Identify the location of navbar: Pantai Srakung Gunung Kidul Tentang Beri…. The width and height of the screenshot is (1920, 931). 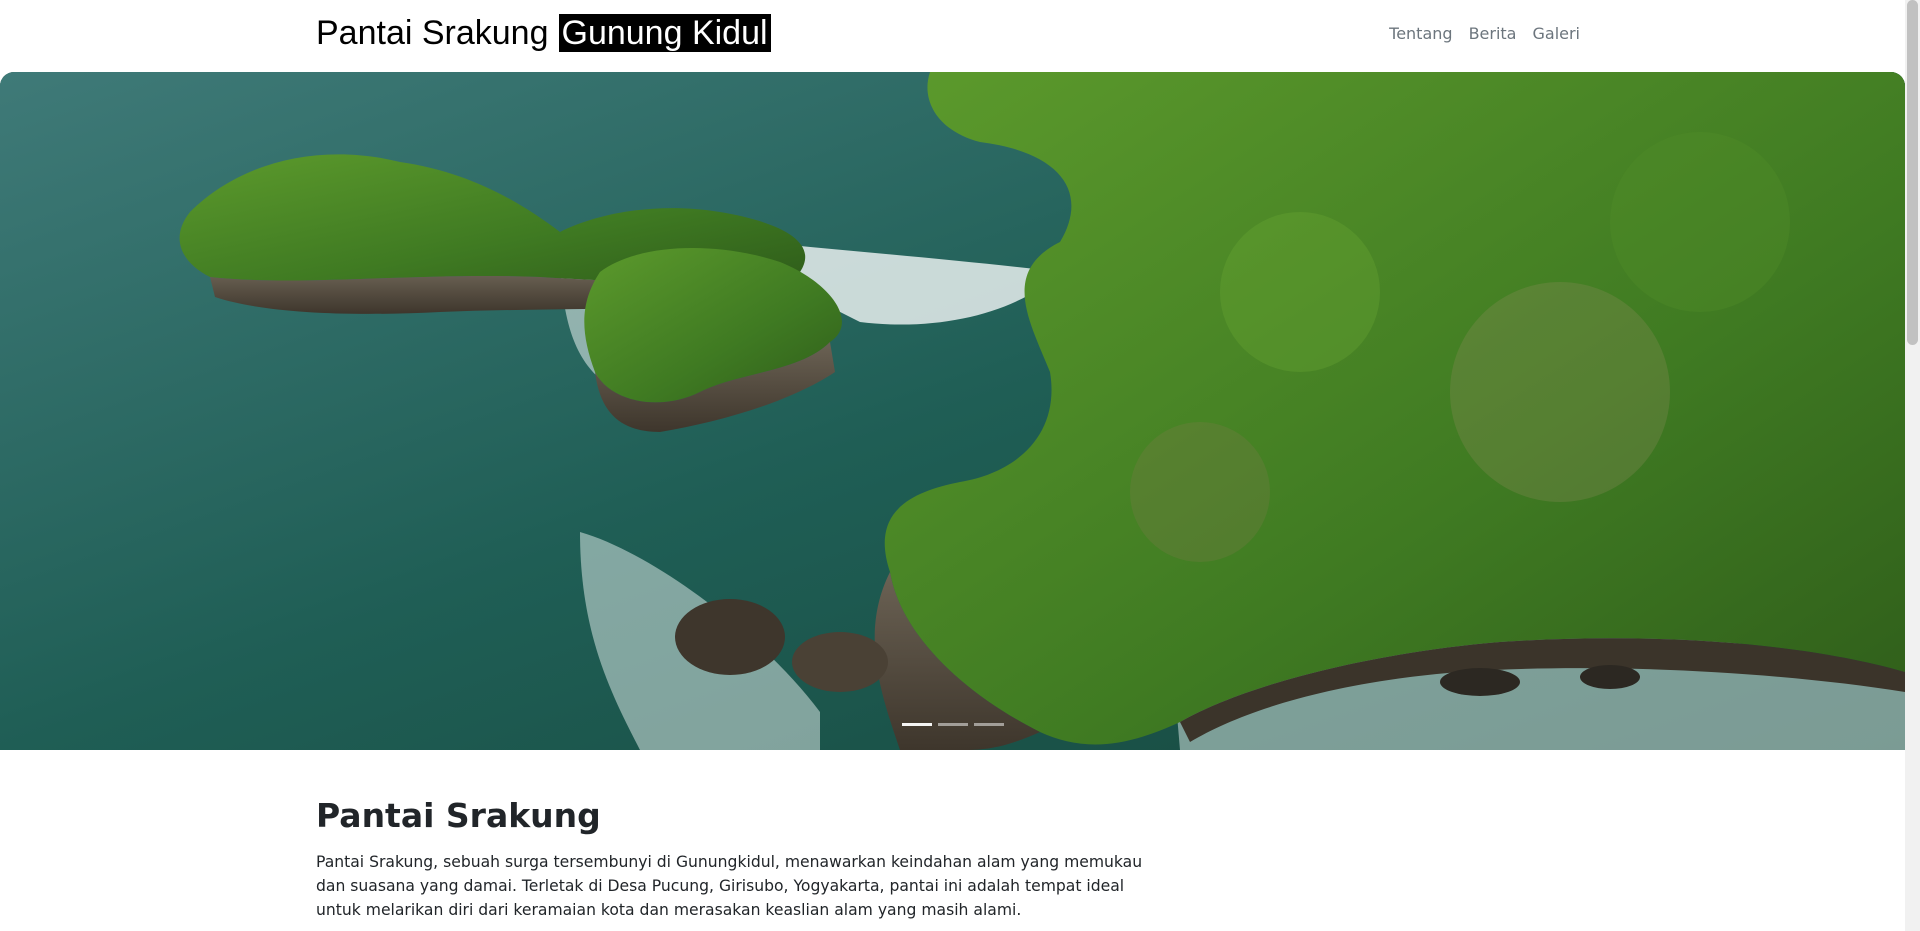
(952, 36).